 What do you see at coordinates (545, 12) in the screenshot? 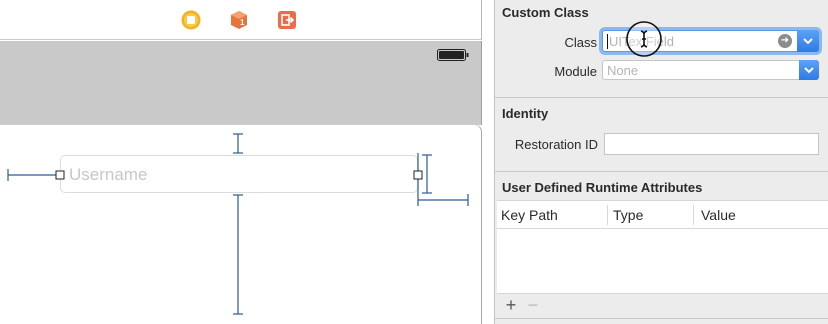
I see `custom-class-title: Custom Class` at bounding box center [545, 12].